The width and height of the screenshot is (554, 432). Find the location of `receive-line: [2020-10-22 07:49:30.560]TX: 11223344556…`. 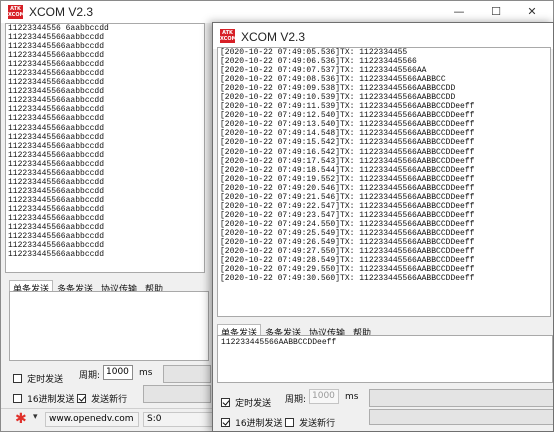

receive-line: [2020-10-22 07:49:30.560]TX: 11223344556… is located at coordinates (347, 279).